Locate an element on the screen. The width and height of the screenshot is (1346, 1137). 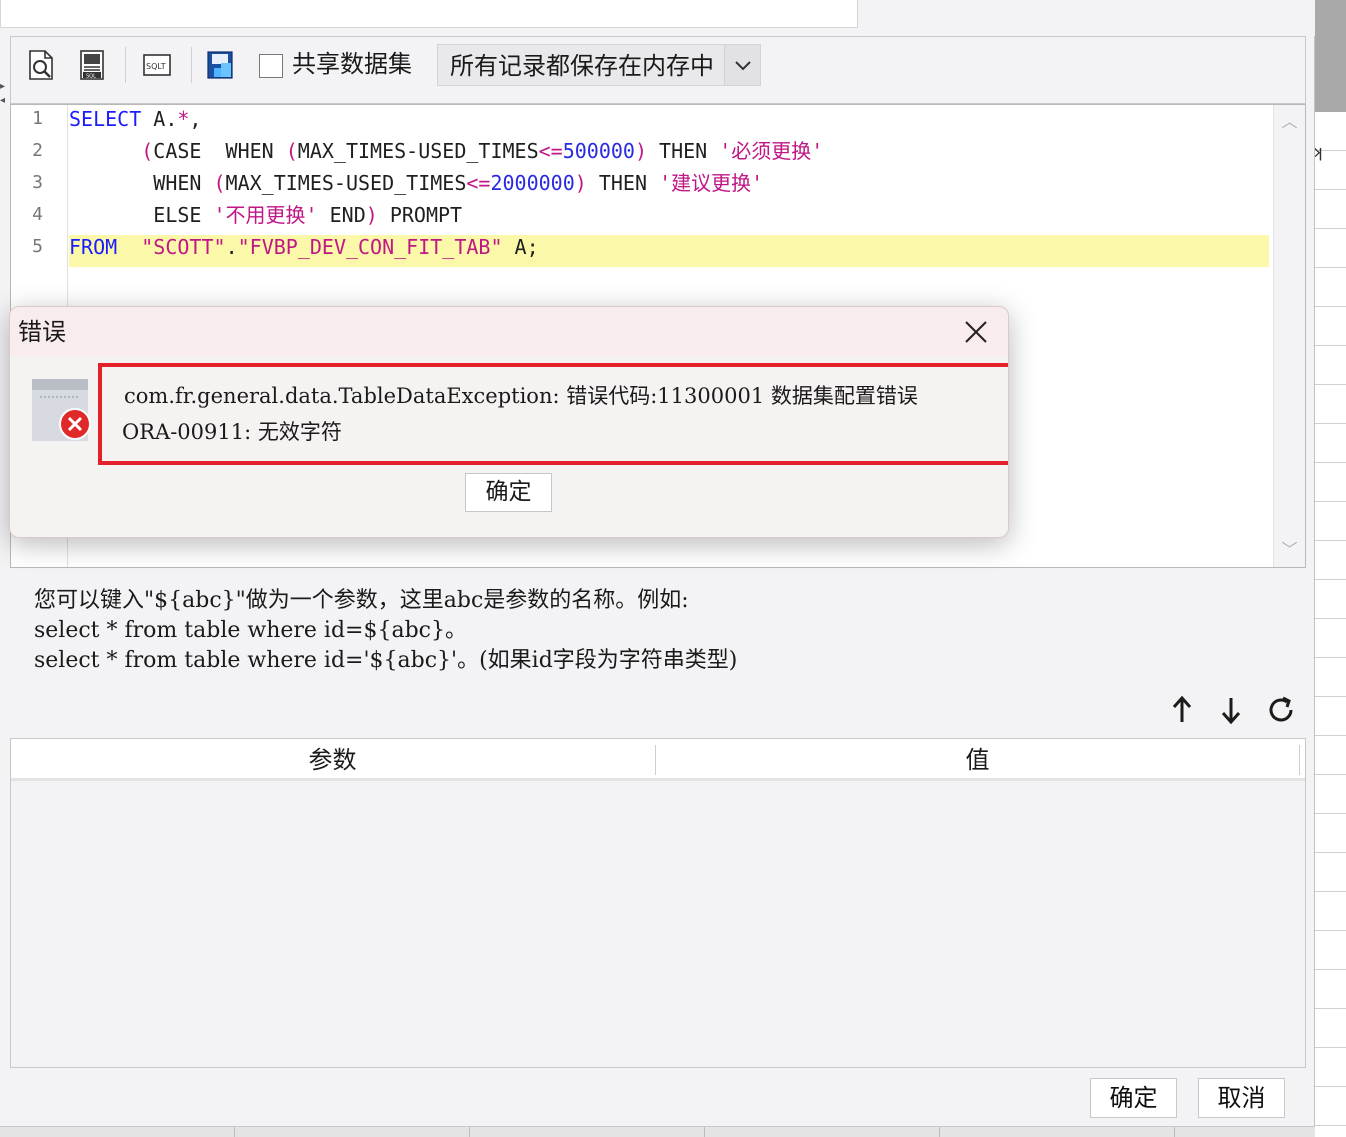
toolbar: SQL SQLT 共享数据集 所有记录都保存在内存中 is located at coordinates (658, 70).